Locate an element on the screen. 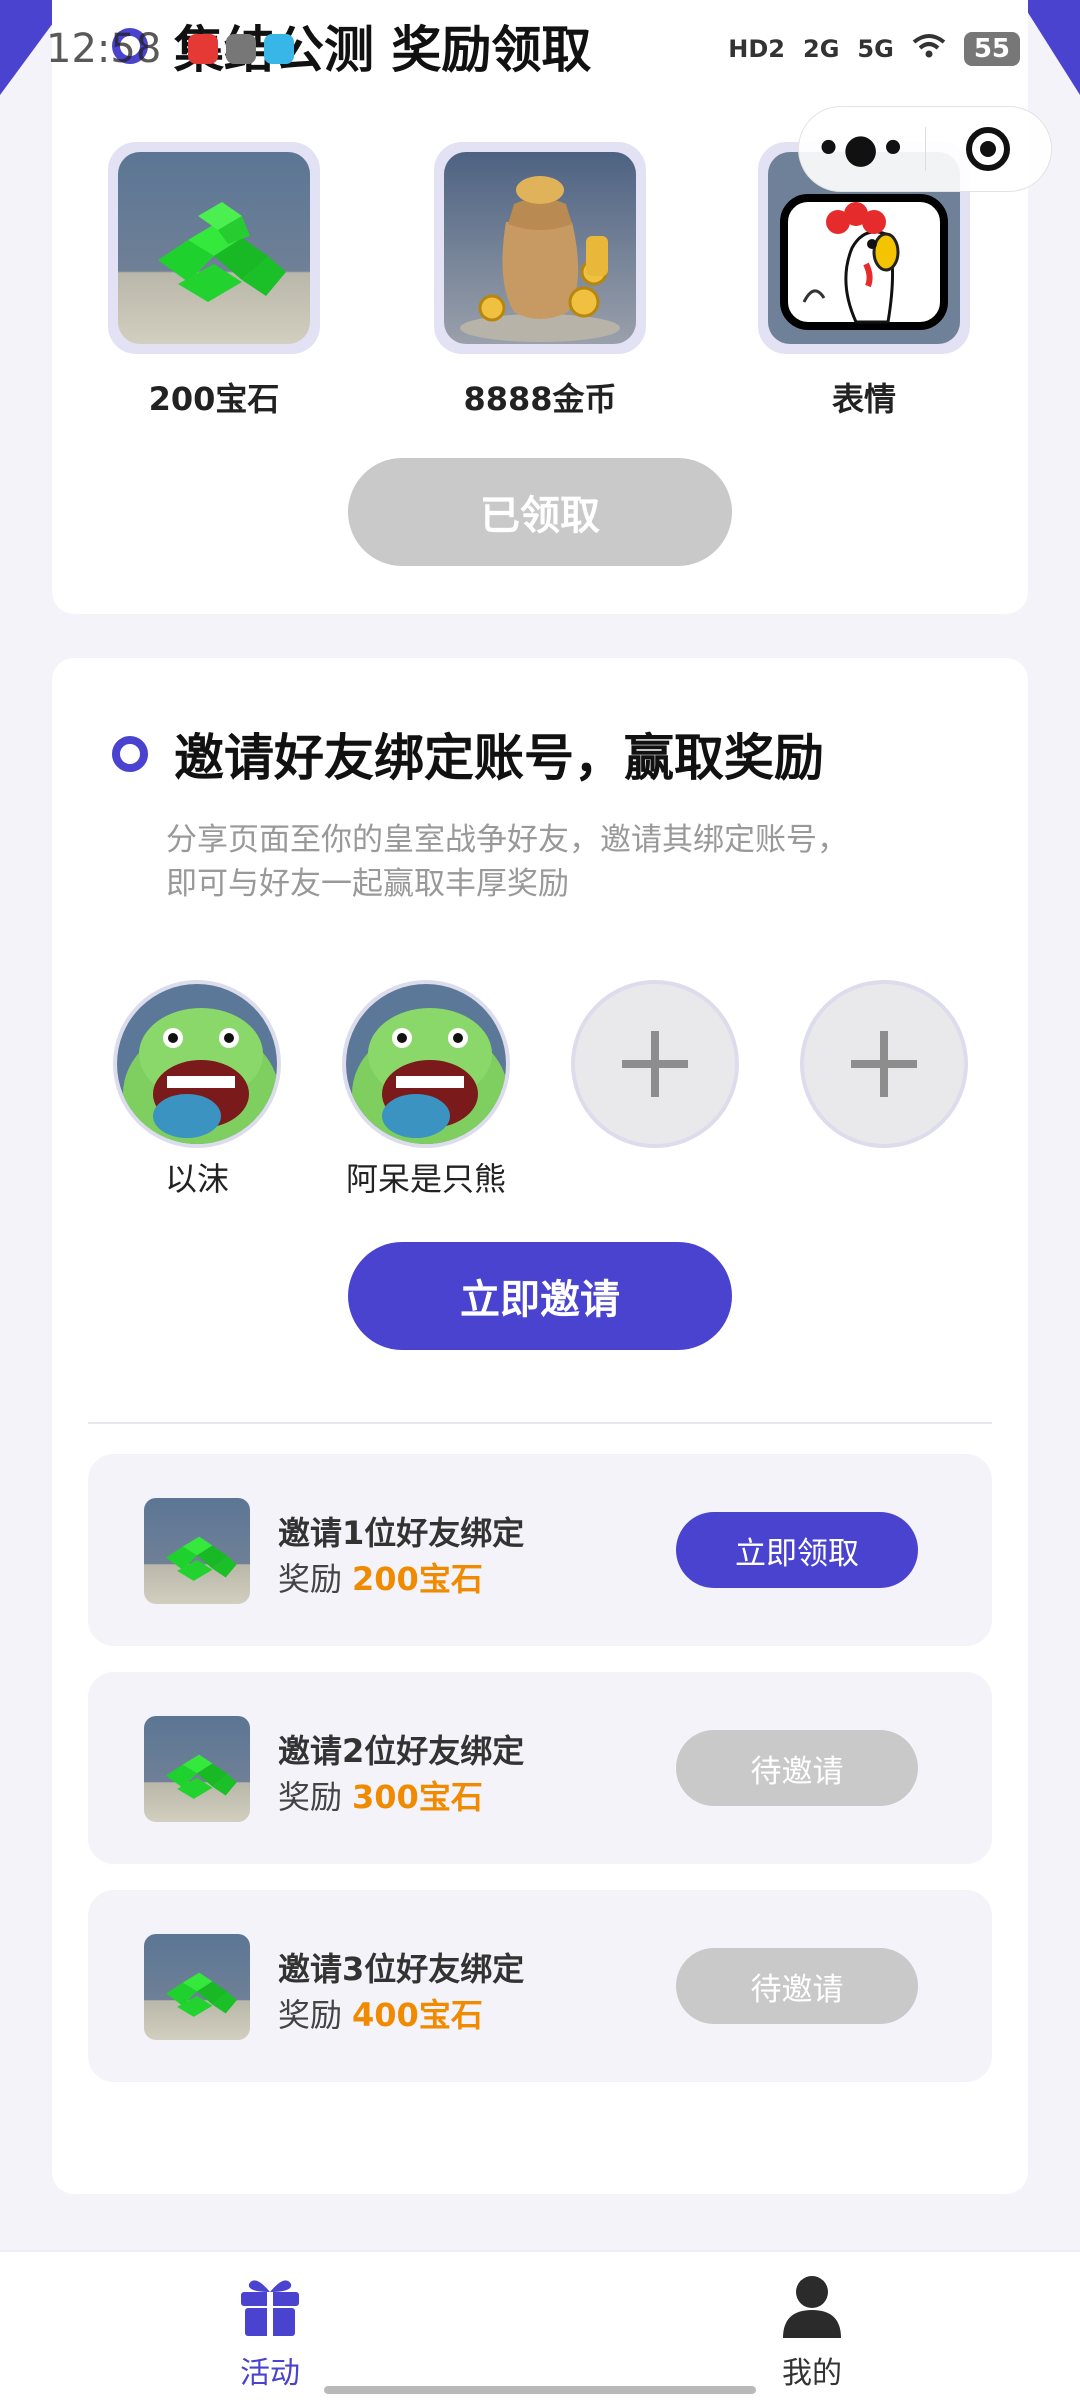  task-row-1: 邀请1位好友绑定 奖励 200宝石 立即领取 is located at coordinates (540, 1550).